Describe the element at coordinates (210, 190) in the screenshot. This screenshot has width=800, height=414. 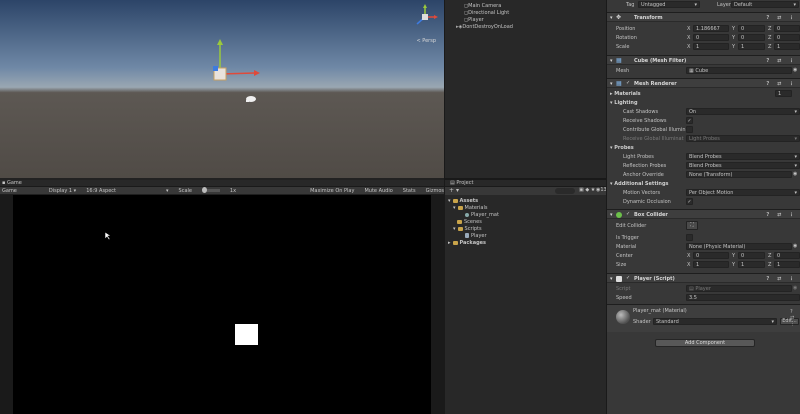
I see `scale-slider` at that location.